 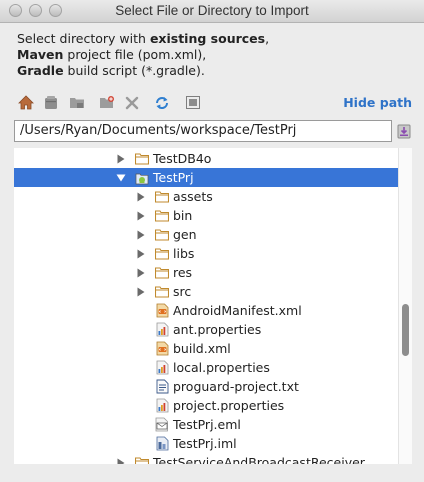 What do you see at coordinates (131, 102) in the screenshot?
I see `delete-icon` at bounding box center [131, 102].